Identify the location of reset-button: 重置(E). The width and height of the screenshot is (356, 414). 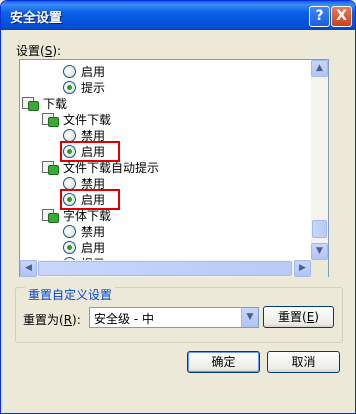
(298, 317).